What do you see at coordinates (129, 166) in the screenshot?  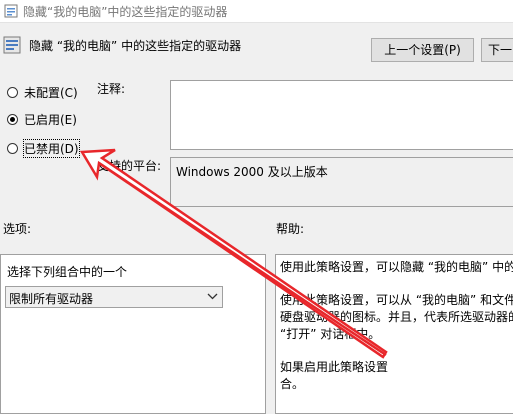 I see `supported-platform-label: 支持的平台:` at bounding box center [129, 166].